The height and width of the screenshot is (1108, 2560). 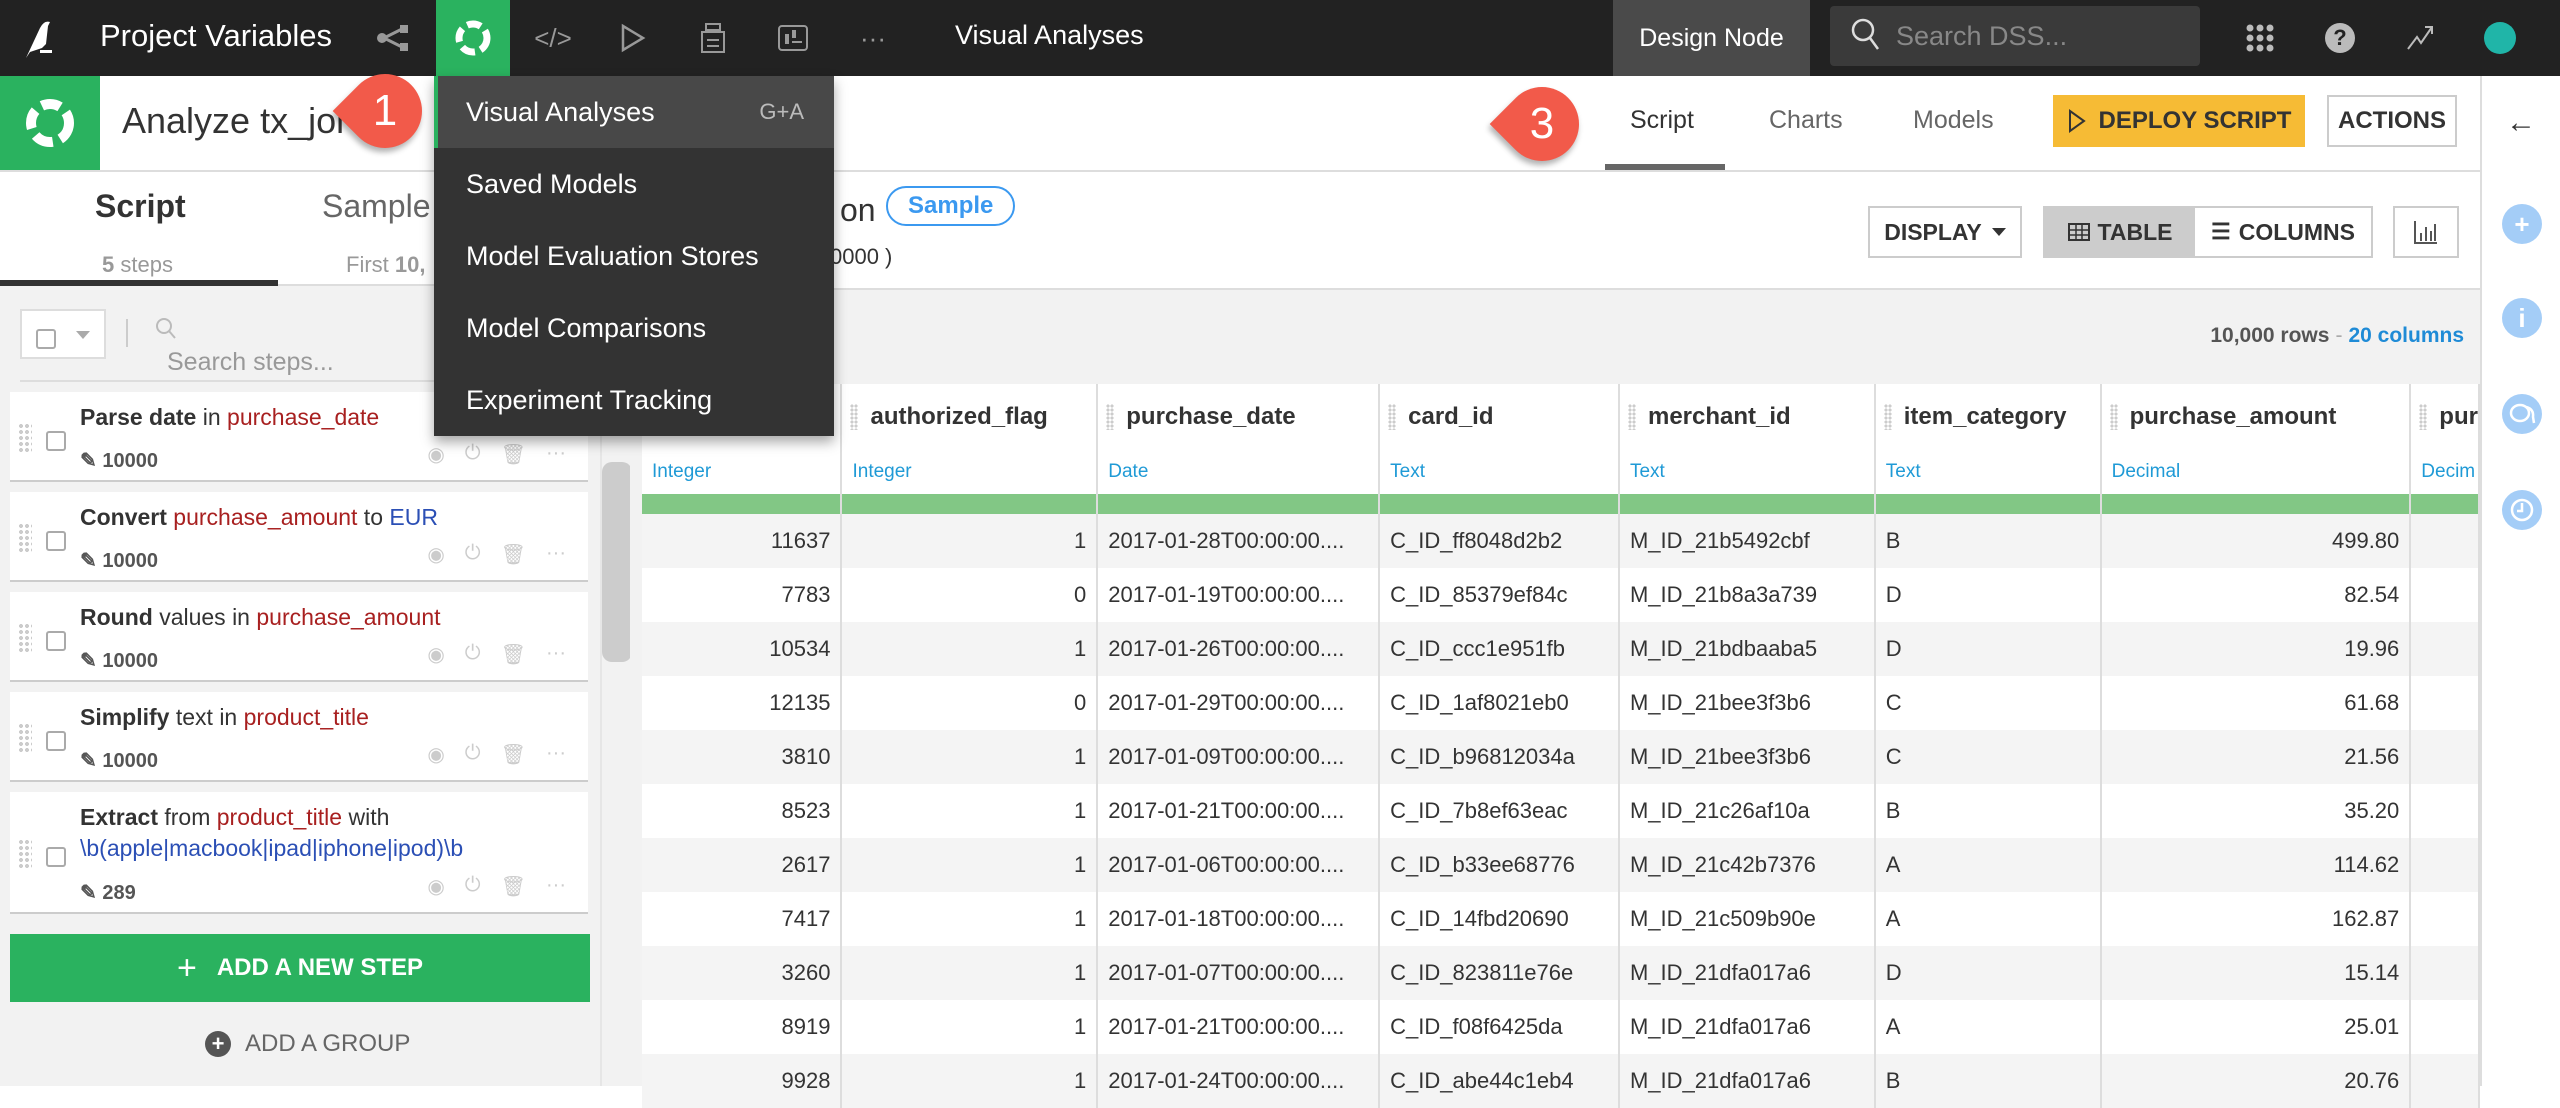 I want to click on add-group-button: + ADD A GROUP, so click(x=307, y=1044).